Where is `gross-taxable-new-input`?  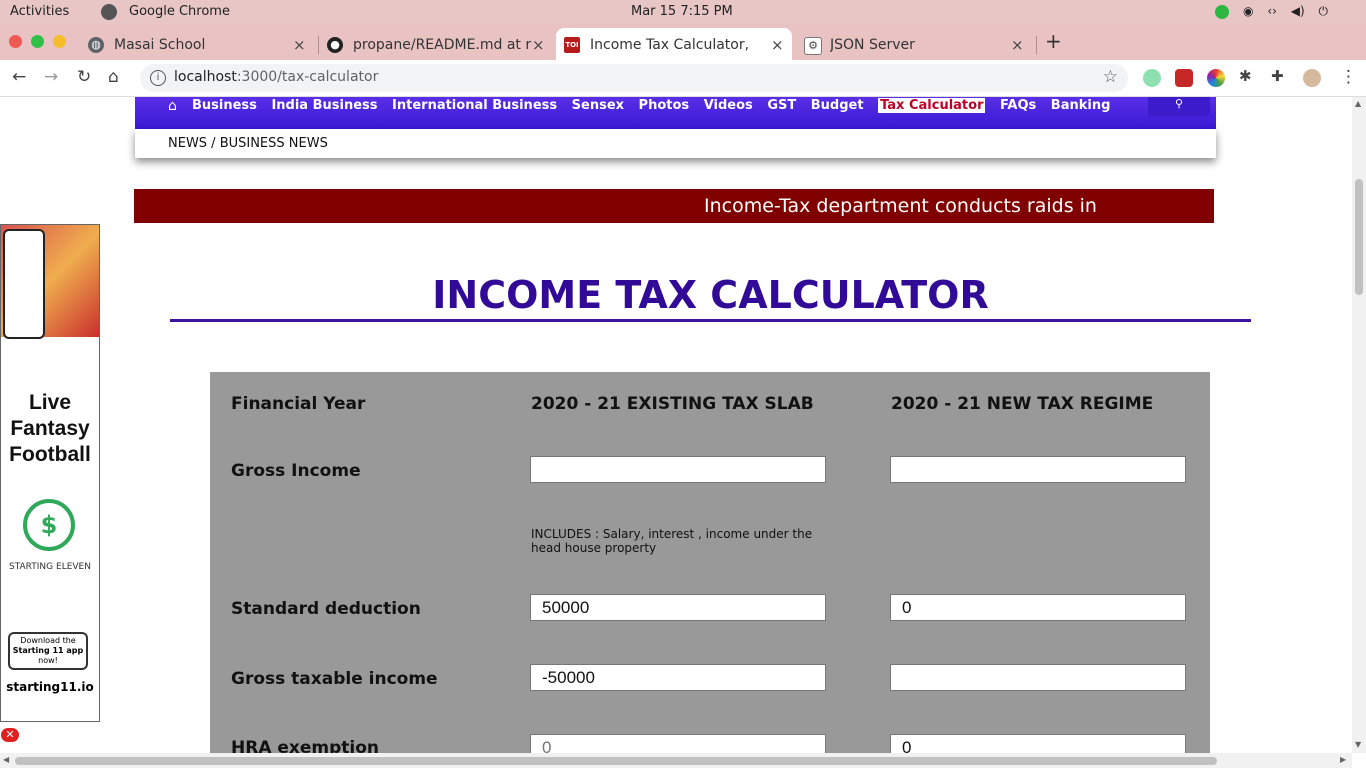
gross-taxable-new-input is located at coordinates (1038, 677).